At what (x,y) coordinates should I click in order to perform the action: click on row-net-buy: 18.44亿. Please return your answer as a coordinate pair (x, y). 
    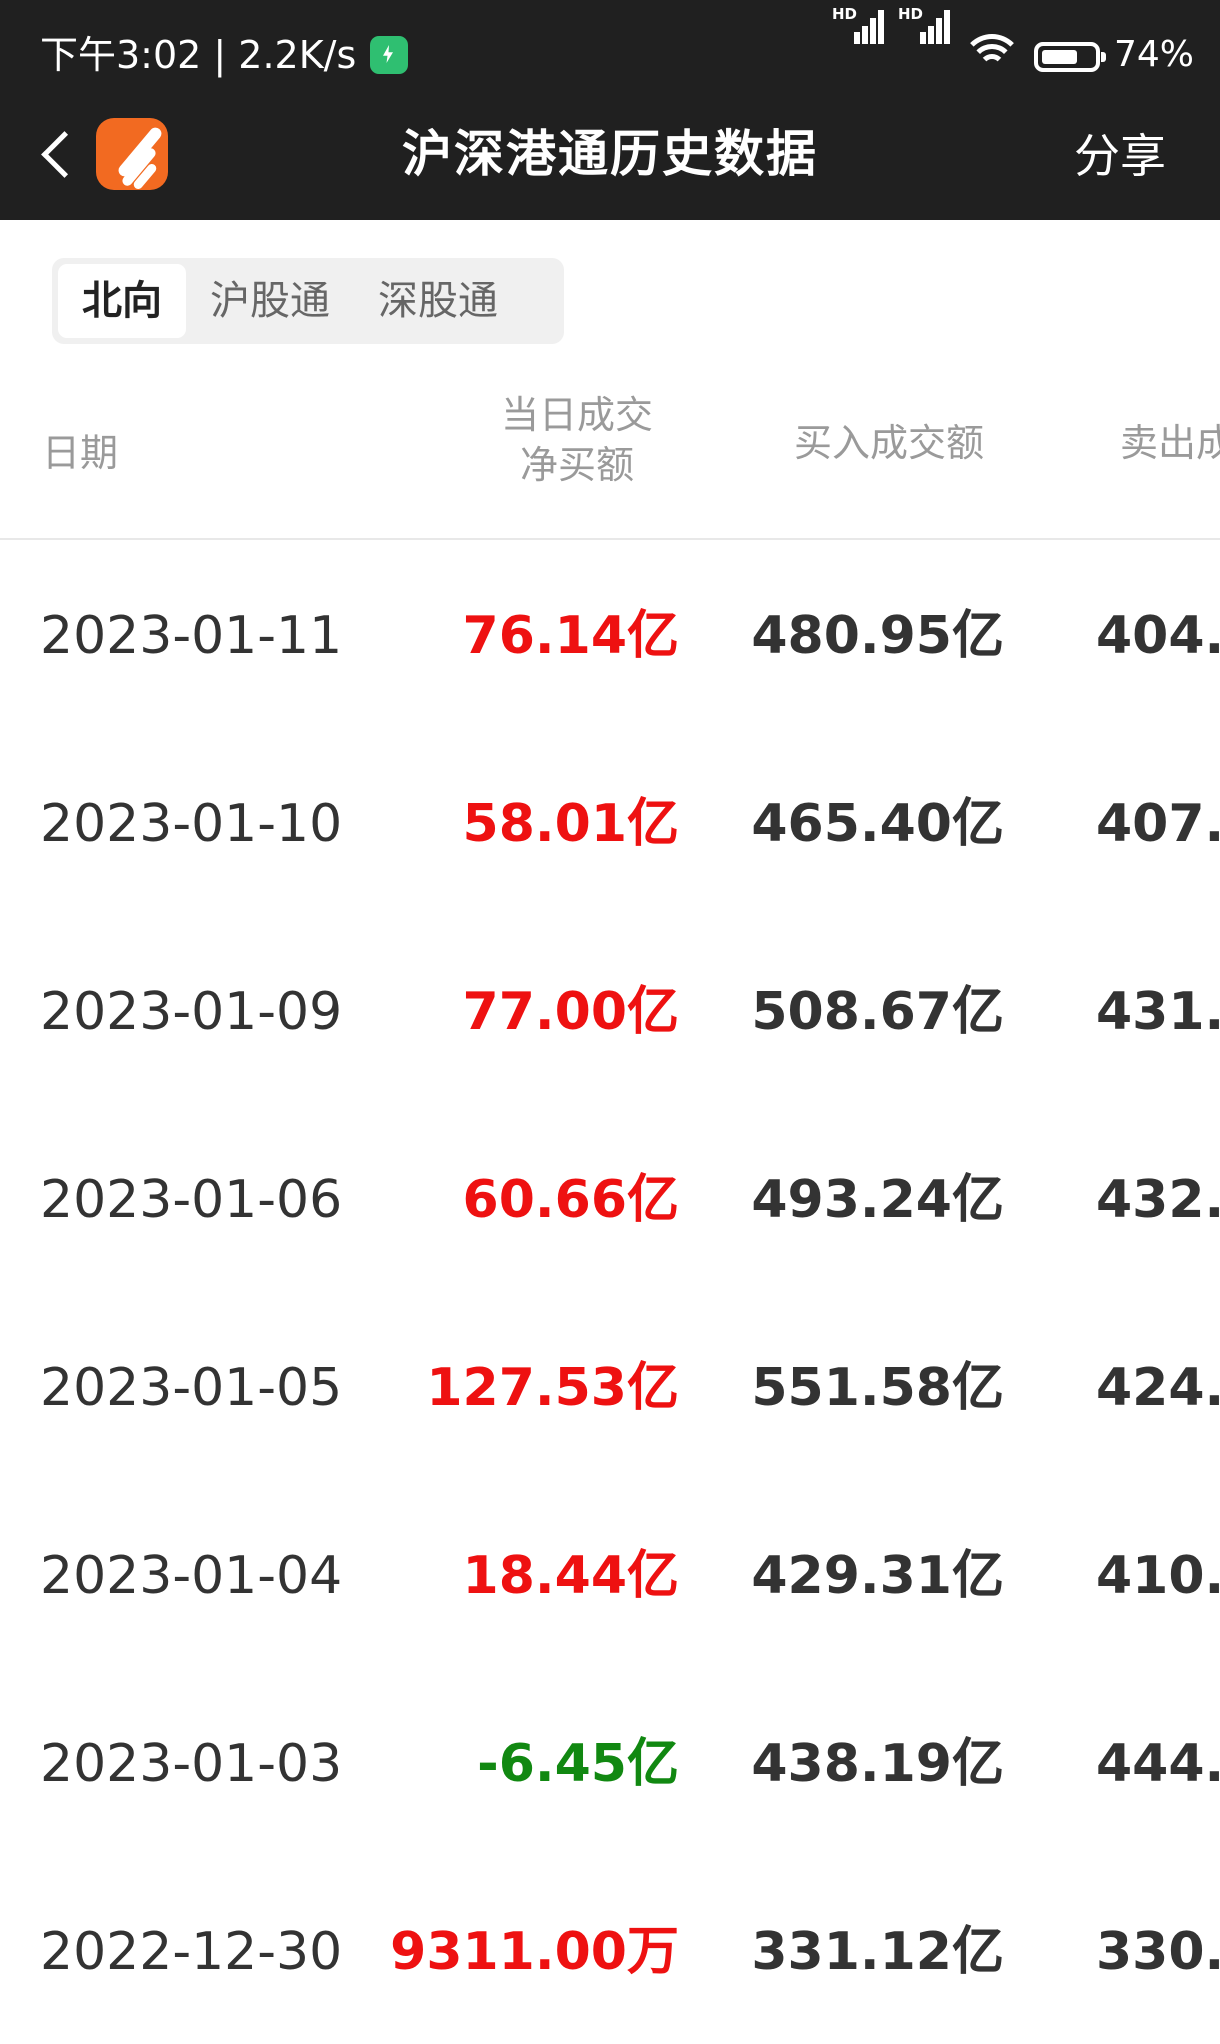
    Looking at the image, I should click on (570, 1576).